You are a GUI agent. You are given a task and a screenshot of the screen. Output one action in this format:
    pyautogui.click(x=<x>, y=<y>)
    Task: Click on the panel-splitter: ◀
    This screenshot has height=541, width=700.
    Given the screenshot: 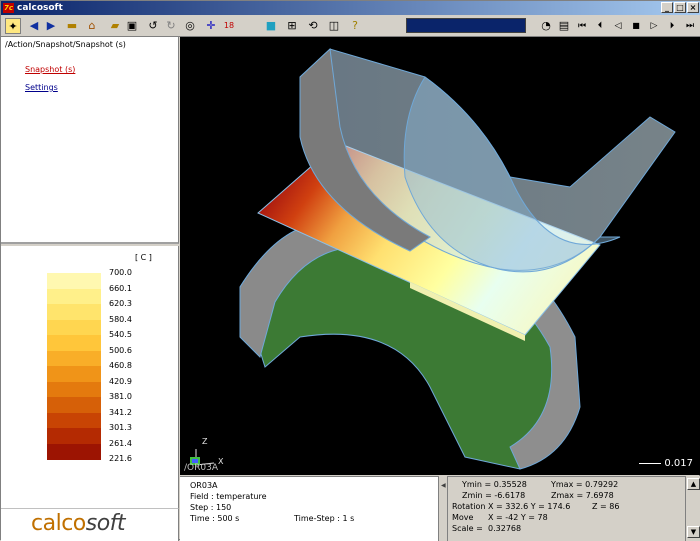 What is the action you would take?
    pyautogui.click(x=443, y=508)
    